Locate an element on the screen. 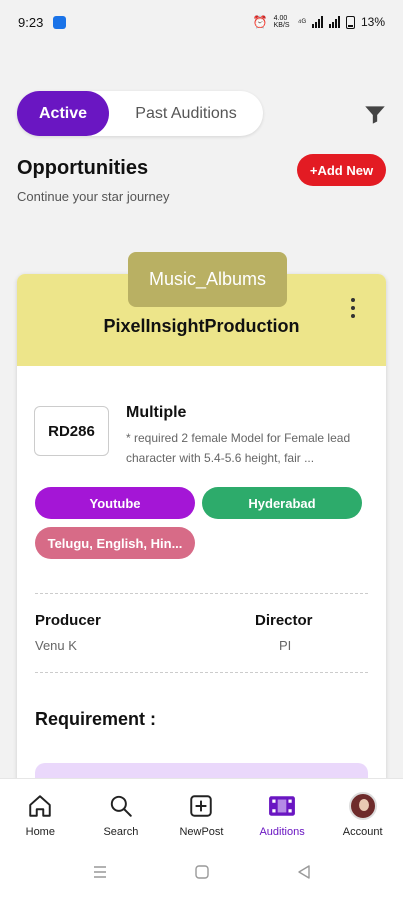  account-icon-wrapper is located at coordinates (362, 806).